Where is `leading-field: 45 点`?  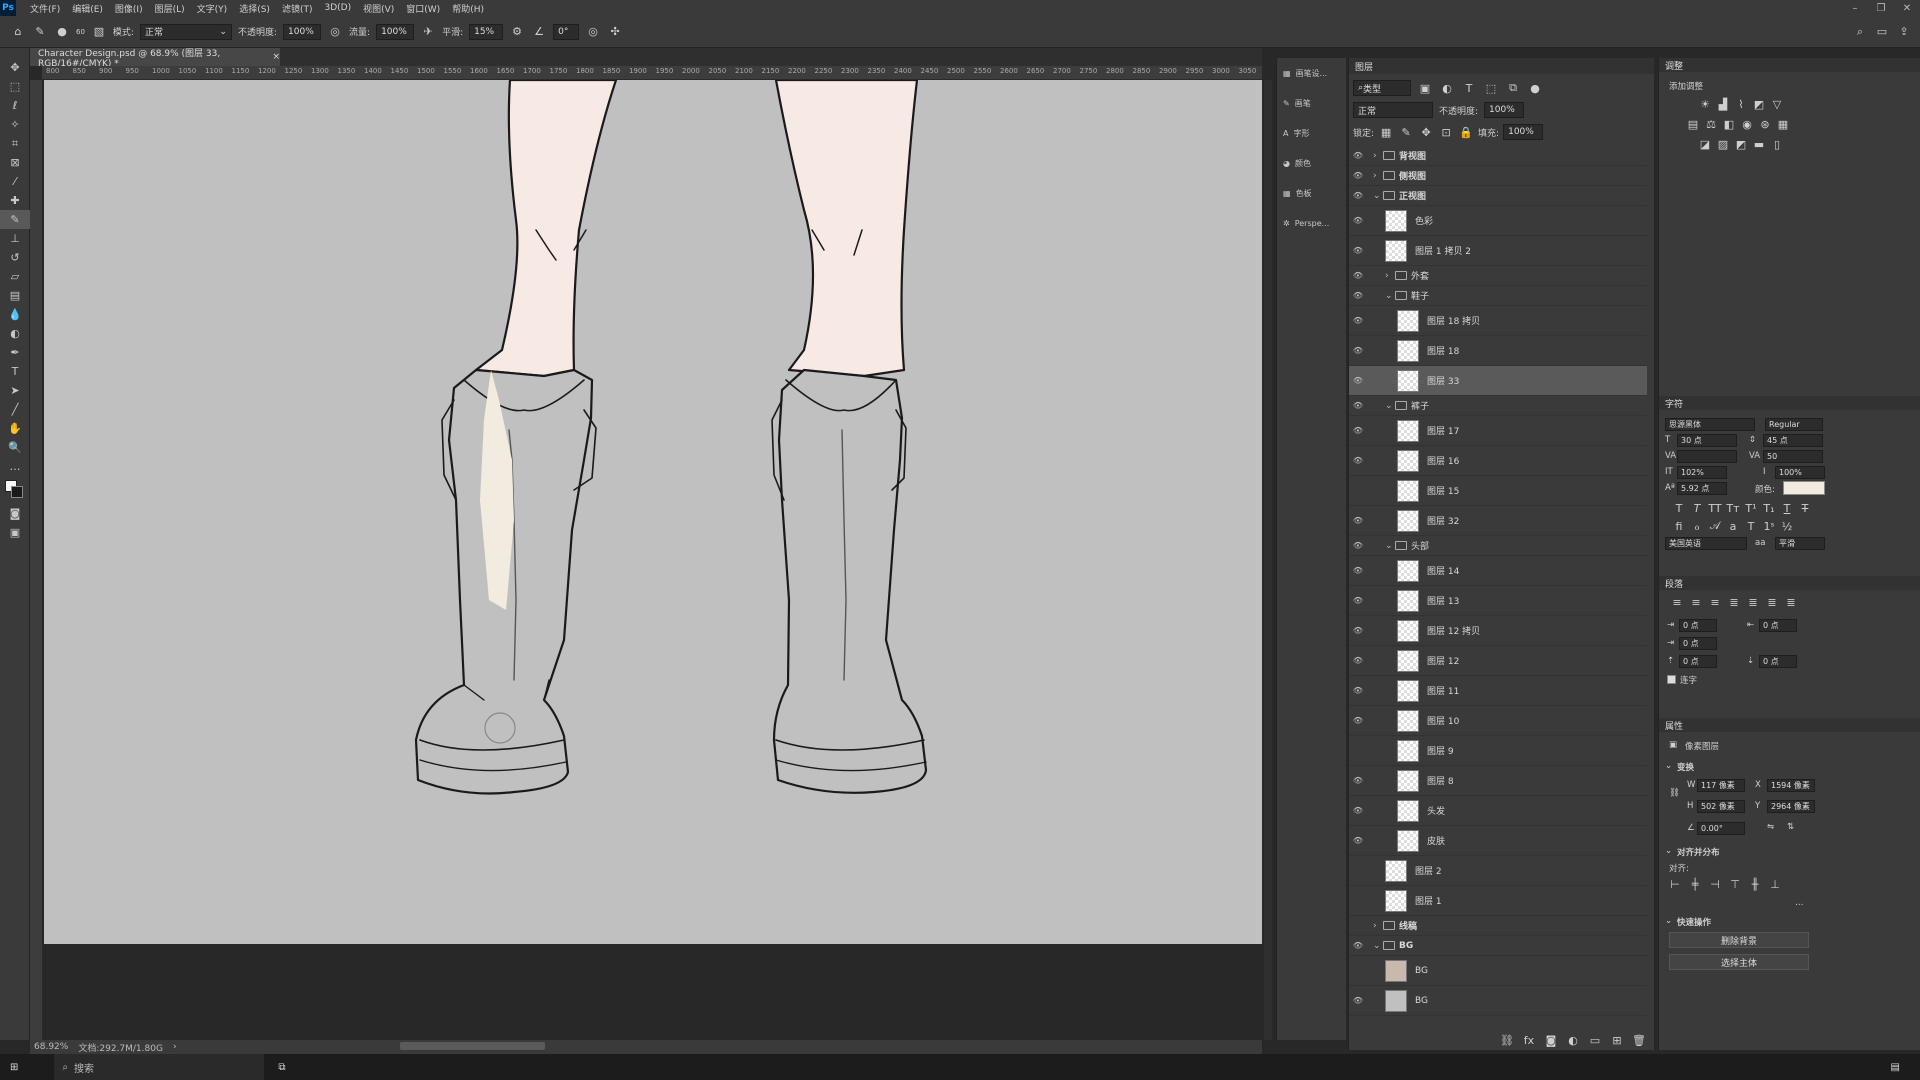
leading-field: 45 点 is located at coordinates (1793, 440).